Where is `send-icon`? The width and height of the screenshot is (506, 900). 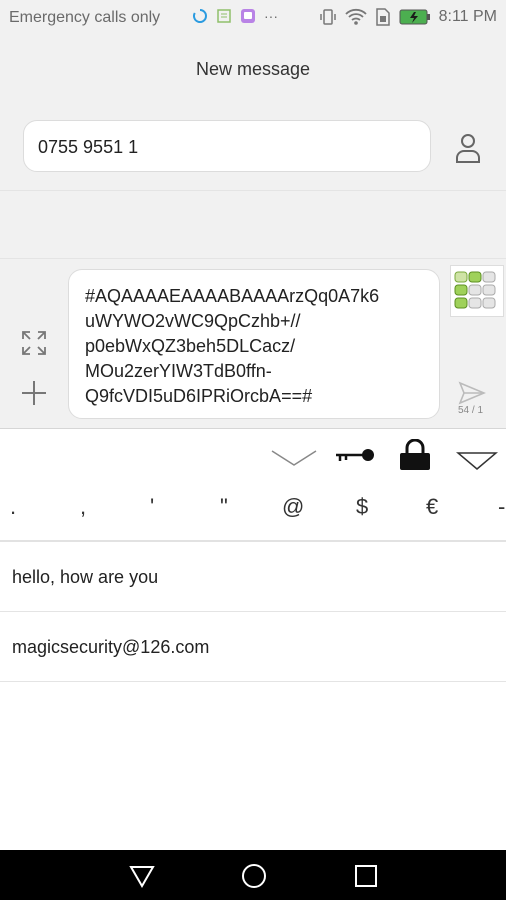
send-icon is located at coordinates (472, 393).